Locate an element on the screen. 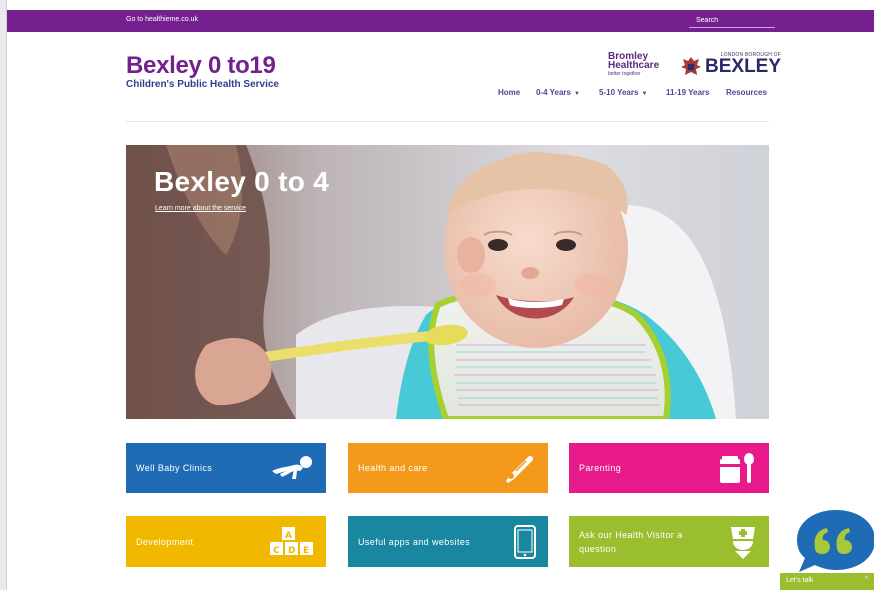 Image resolution: width=874 pixels, height=590 pixels. quote-bubble-icon is located at coordinates (833, 540).